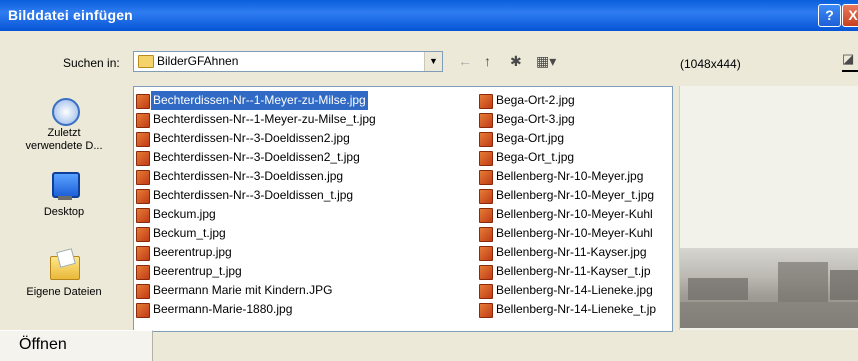 This screenshot has width=858, height=361. I want to click on place-desktop-label: Desktop, so click(64, 212).